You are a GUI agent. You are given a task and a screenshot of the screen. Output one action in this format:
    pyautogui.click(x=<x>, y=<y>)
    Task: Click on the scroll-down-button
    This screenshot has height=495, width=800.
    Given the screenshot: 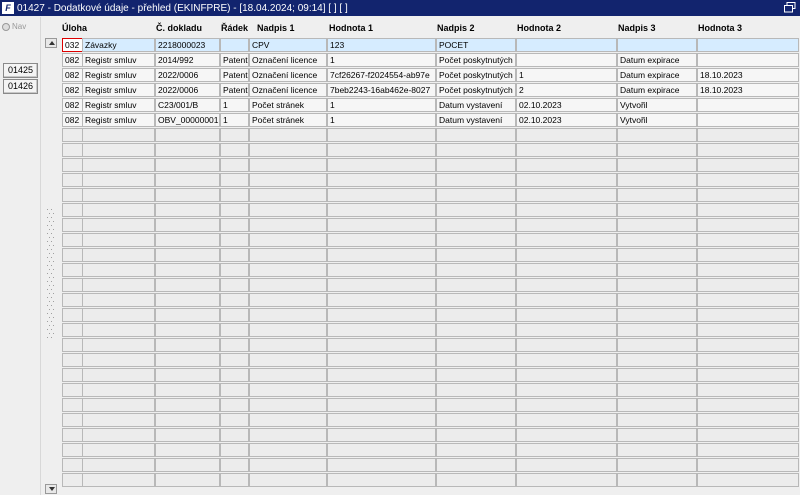 What is the action you would take?
    pyautogui.click(x=51, y=489)
    